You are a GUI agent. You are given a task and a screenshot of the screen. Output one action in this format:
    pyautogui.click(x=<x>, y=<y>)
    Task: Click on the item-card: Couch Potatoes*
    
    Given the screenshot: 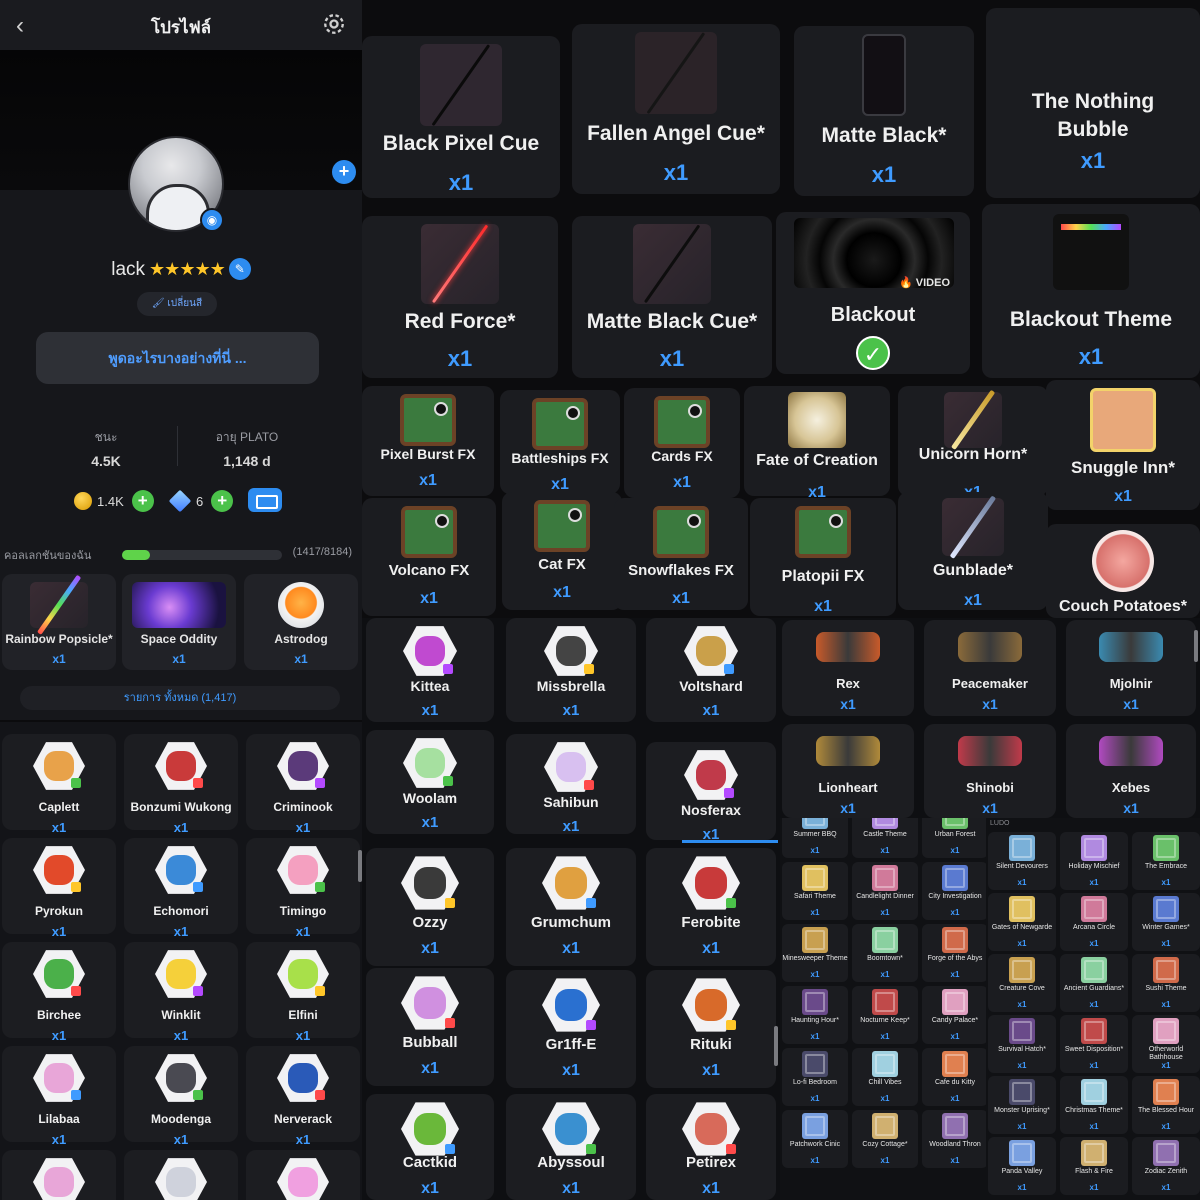 What is the action you would take?
    pyautogui.click(x=1123, y=571)
    